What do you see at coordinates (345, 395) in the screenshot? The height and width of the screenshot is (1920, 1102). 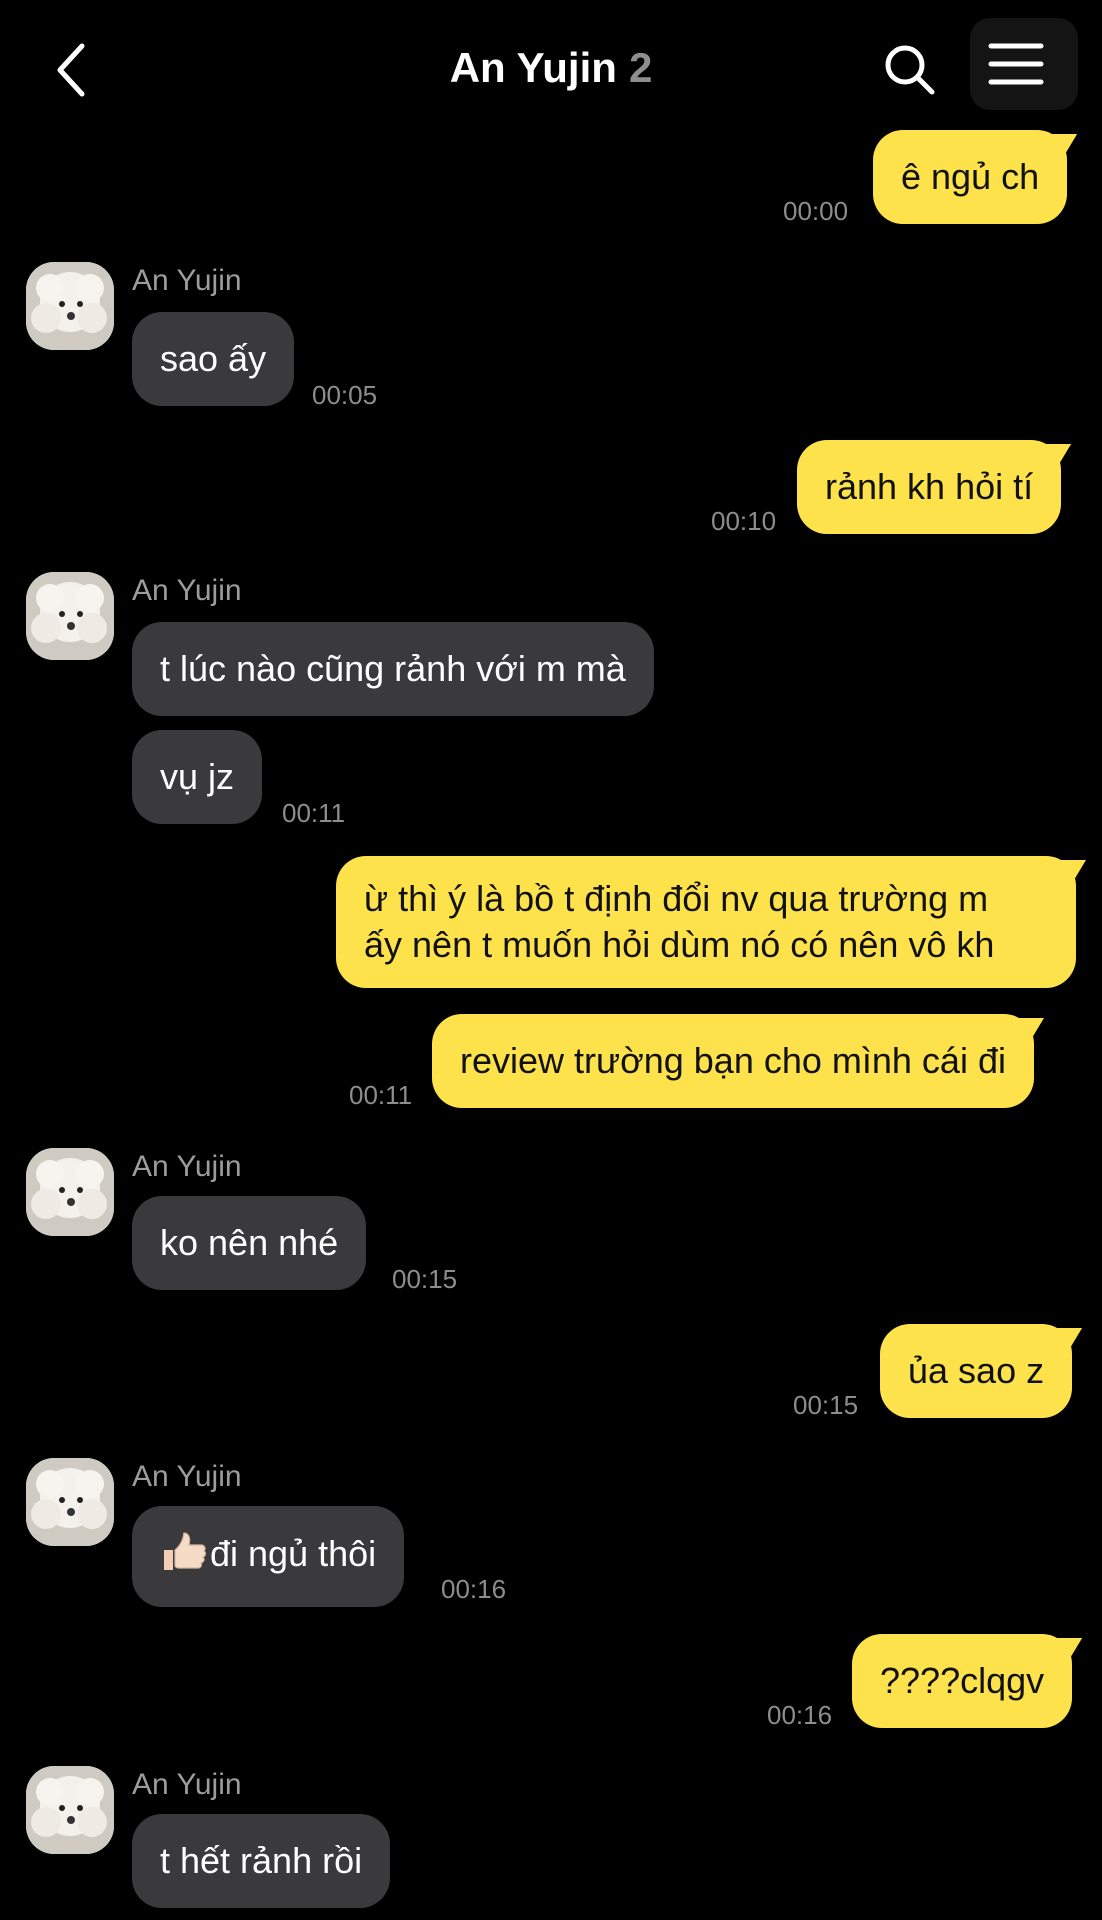 I see `message-time: 00:05` at bounding box center [345, 395].